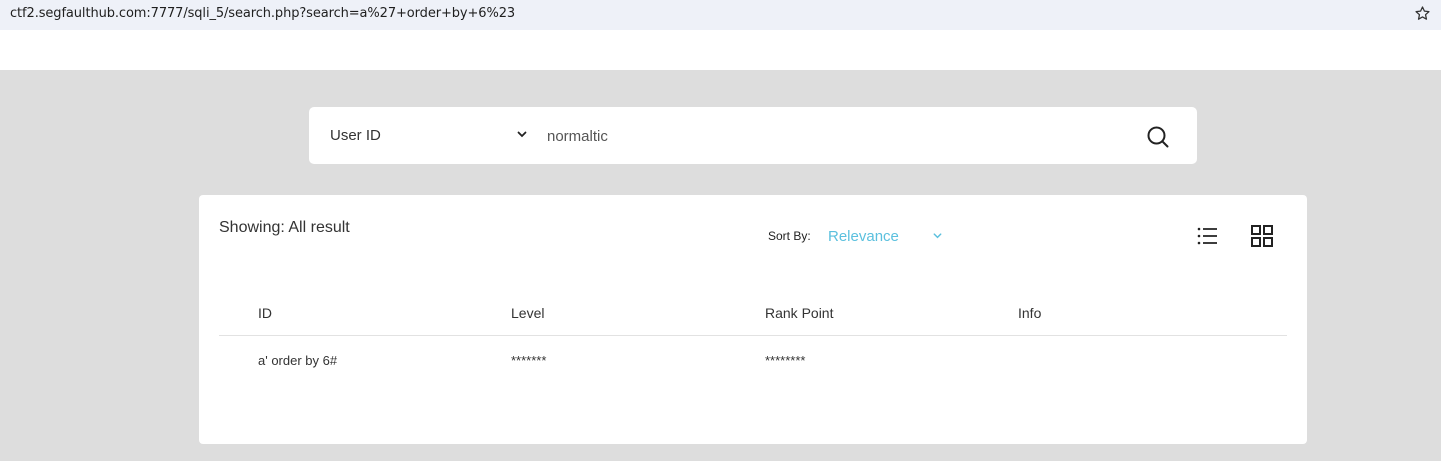  What do you see at coordinates (799, 313) in the screenshot?
I see `column-header-rank-point: Rank Point` at bounding box center [799, 313].